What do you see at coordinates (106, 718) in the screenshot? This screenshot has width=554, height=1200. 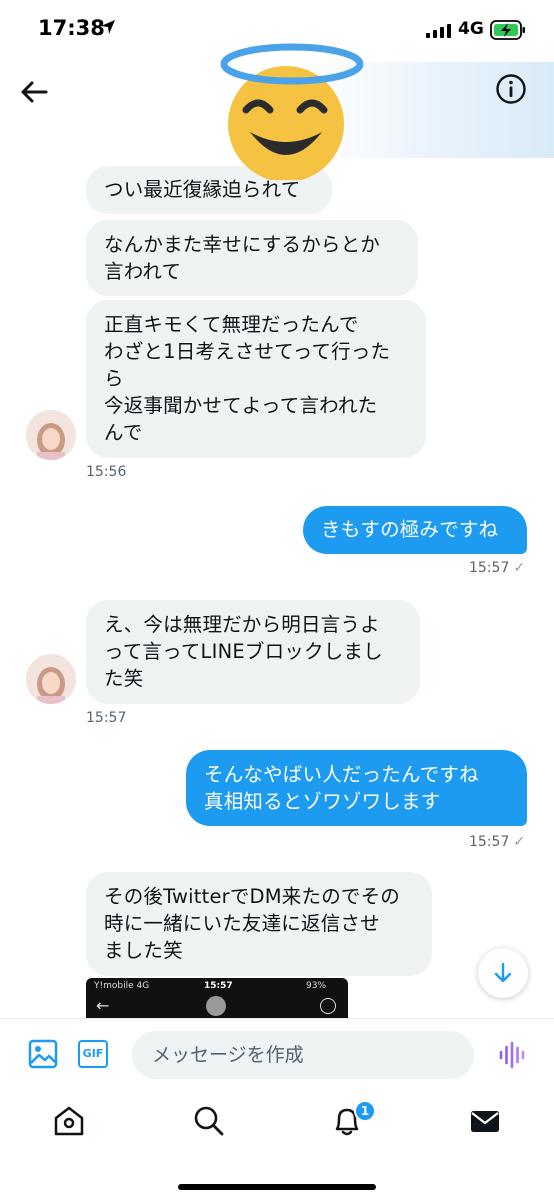 I see `message-timestamp: 15:57` at bounding box center [106, 718].